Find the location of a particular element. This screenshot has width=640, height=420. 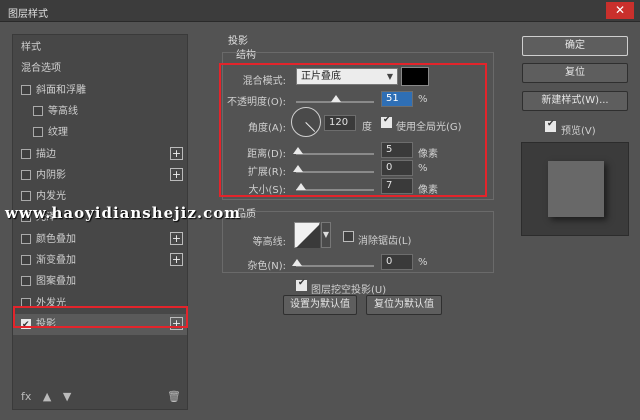

spread-unit: % is located at coordinates (423, 168).